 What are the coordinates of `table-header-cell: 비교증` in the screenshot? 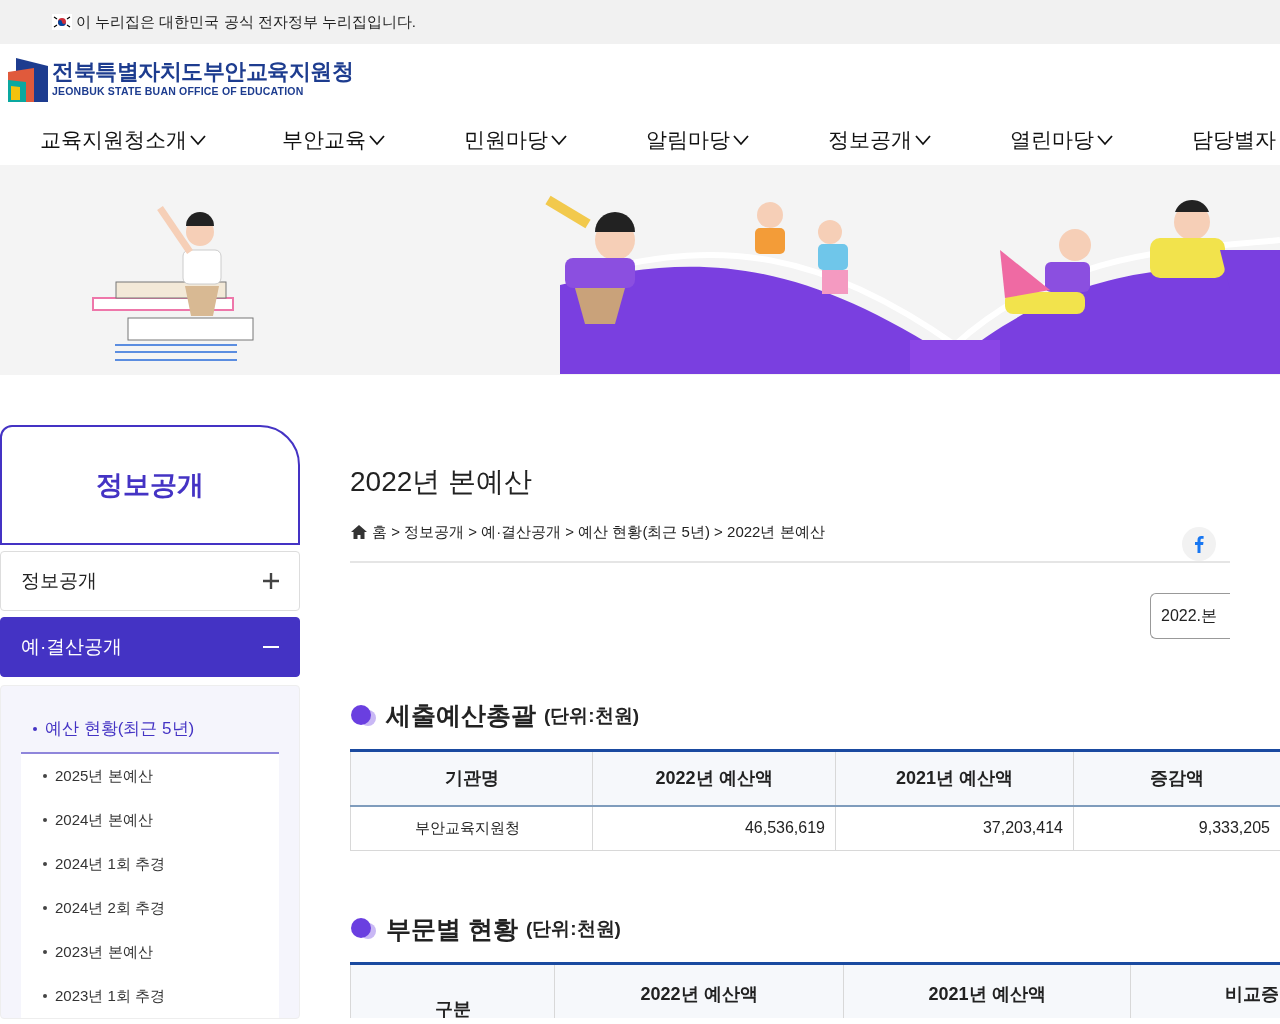 It's located at (1205, 990).